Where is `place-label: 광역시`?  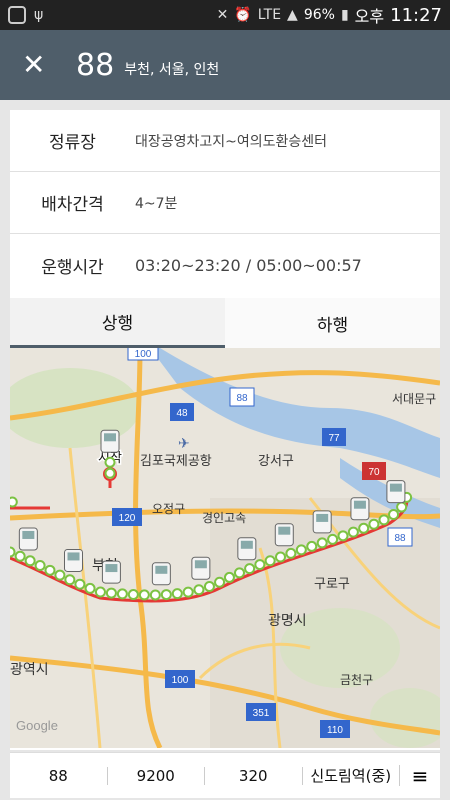 place-label: 광역시 is located at coordinates (29, 670).